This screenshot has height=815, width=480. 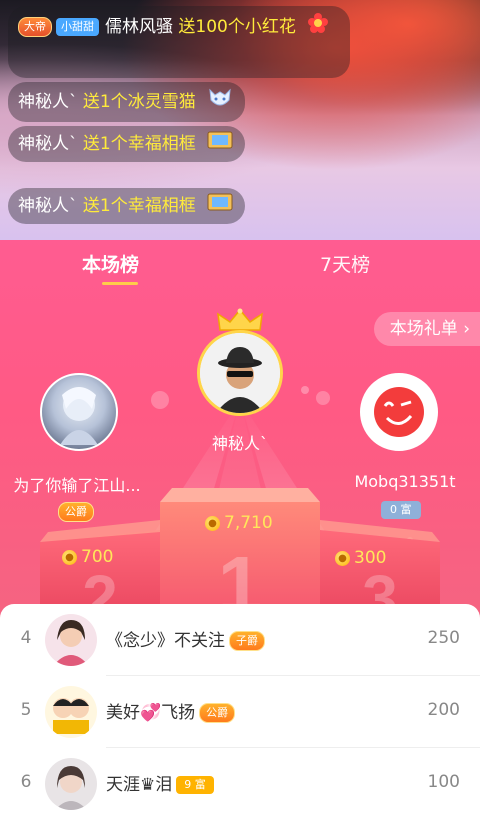 What do you see at coordinates (237, 27) in the screenshot?
I see `chat-gift-text: 送100个小红花` at bounding box center [237, 27].